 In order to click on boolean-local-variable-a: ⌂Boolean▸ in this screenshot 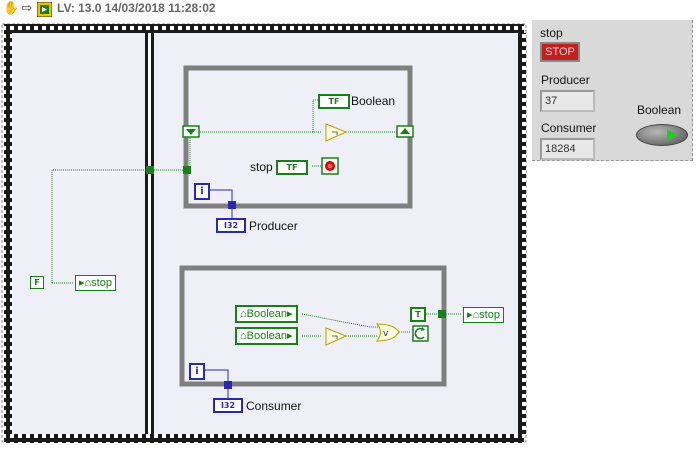, I will do `click(266, 314)`.